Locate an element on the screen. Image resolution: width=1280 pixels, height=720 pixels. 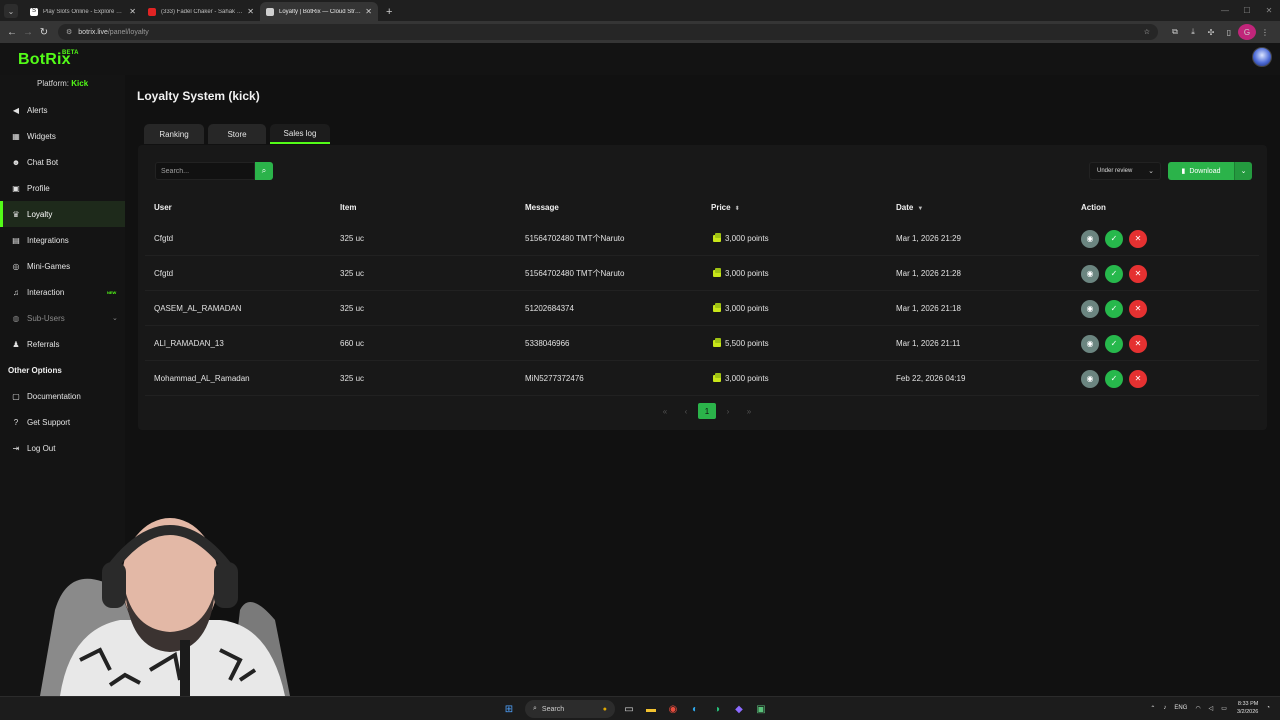
browser-tab: (333) Fadel Chaker - Sahak Is... ✕ is located at coordinates (201, 11).